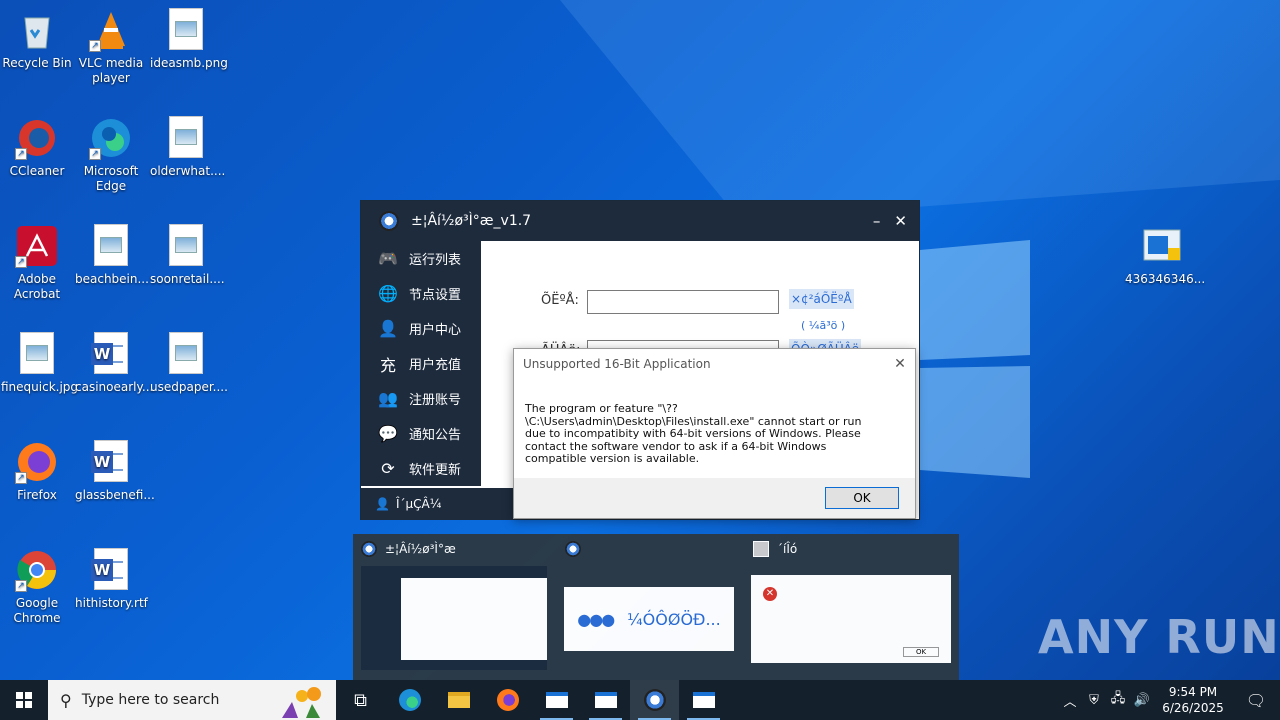 Image resolution: width=1280 pixels, height=720 pixels. I want to click on taskbar-edge, so click(409, 700).